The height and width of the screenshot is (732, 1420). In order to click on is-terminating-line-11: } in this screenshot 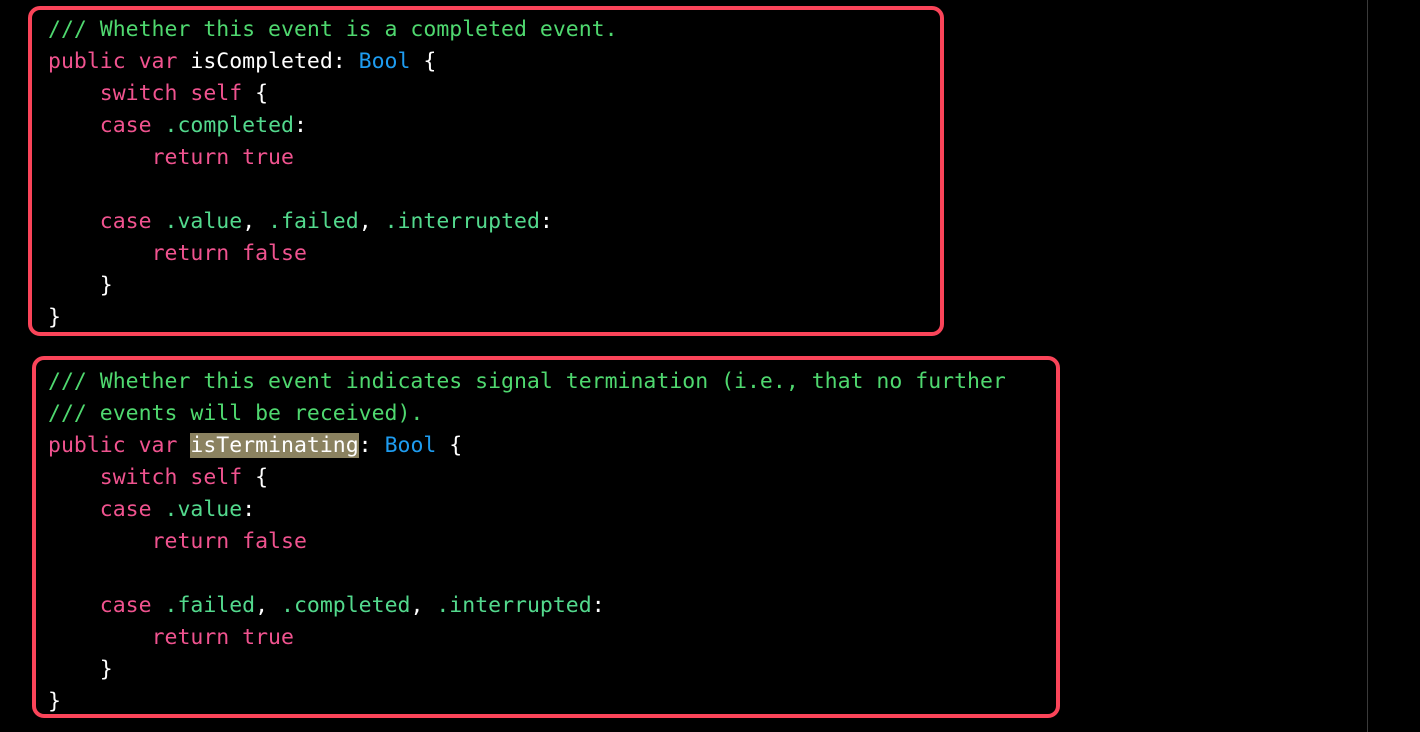, I will do `click(734, 702)`.